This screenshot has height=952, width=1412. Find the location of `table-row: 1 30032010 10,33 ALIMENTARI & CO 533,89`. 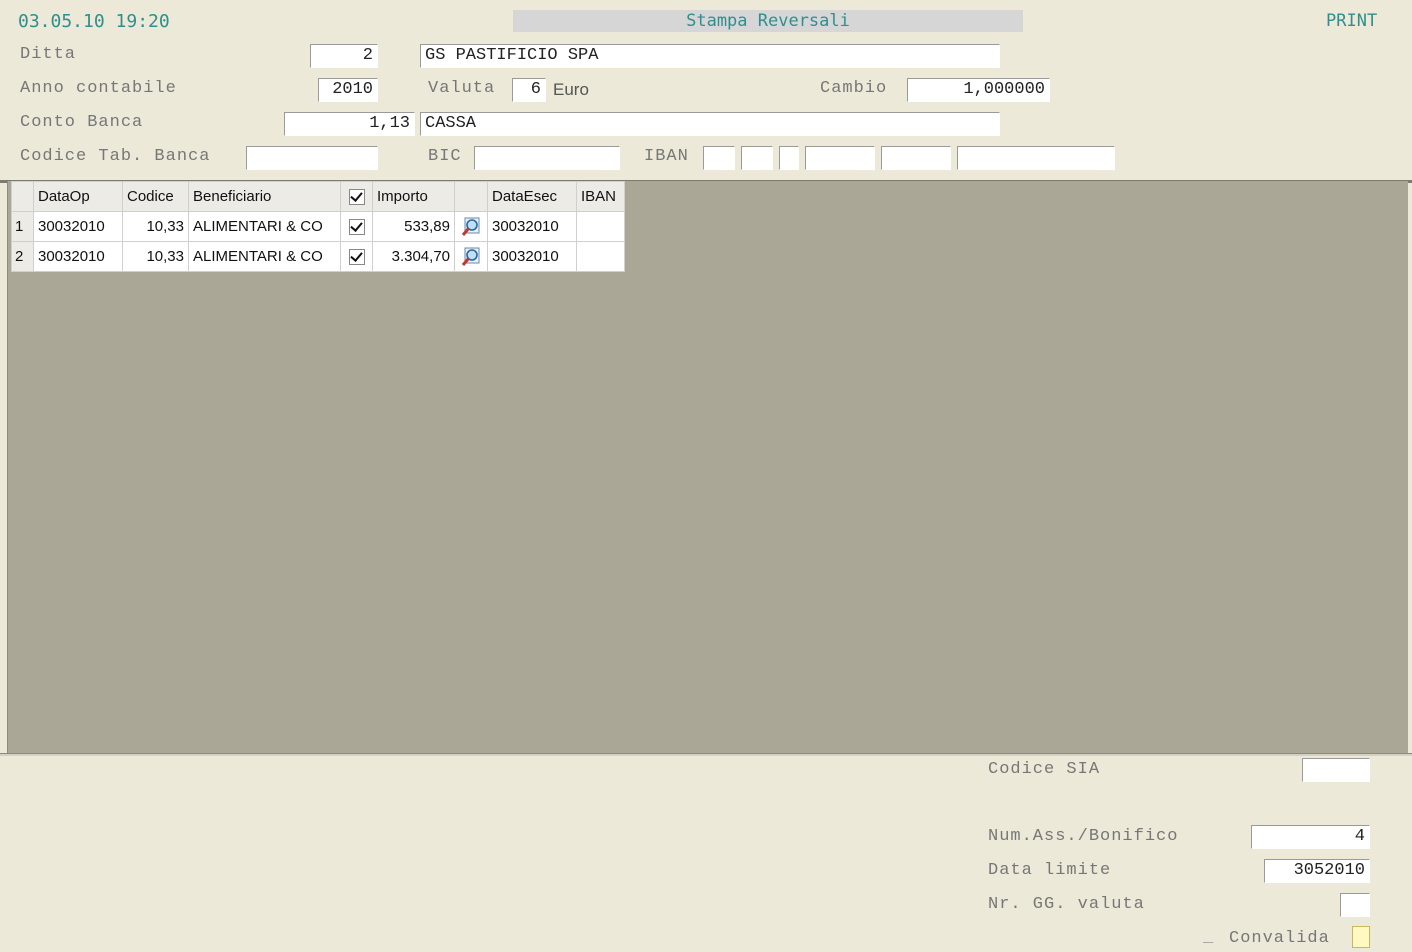

table-row: 1 30032010 10,33 ALIMENTARI & CO 533,89 is located at coordinates (318, 226).